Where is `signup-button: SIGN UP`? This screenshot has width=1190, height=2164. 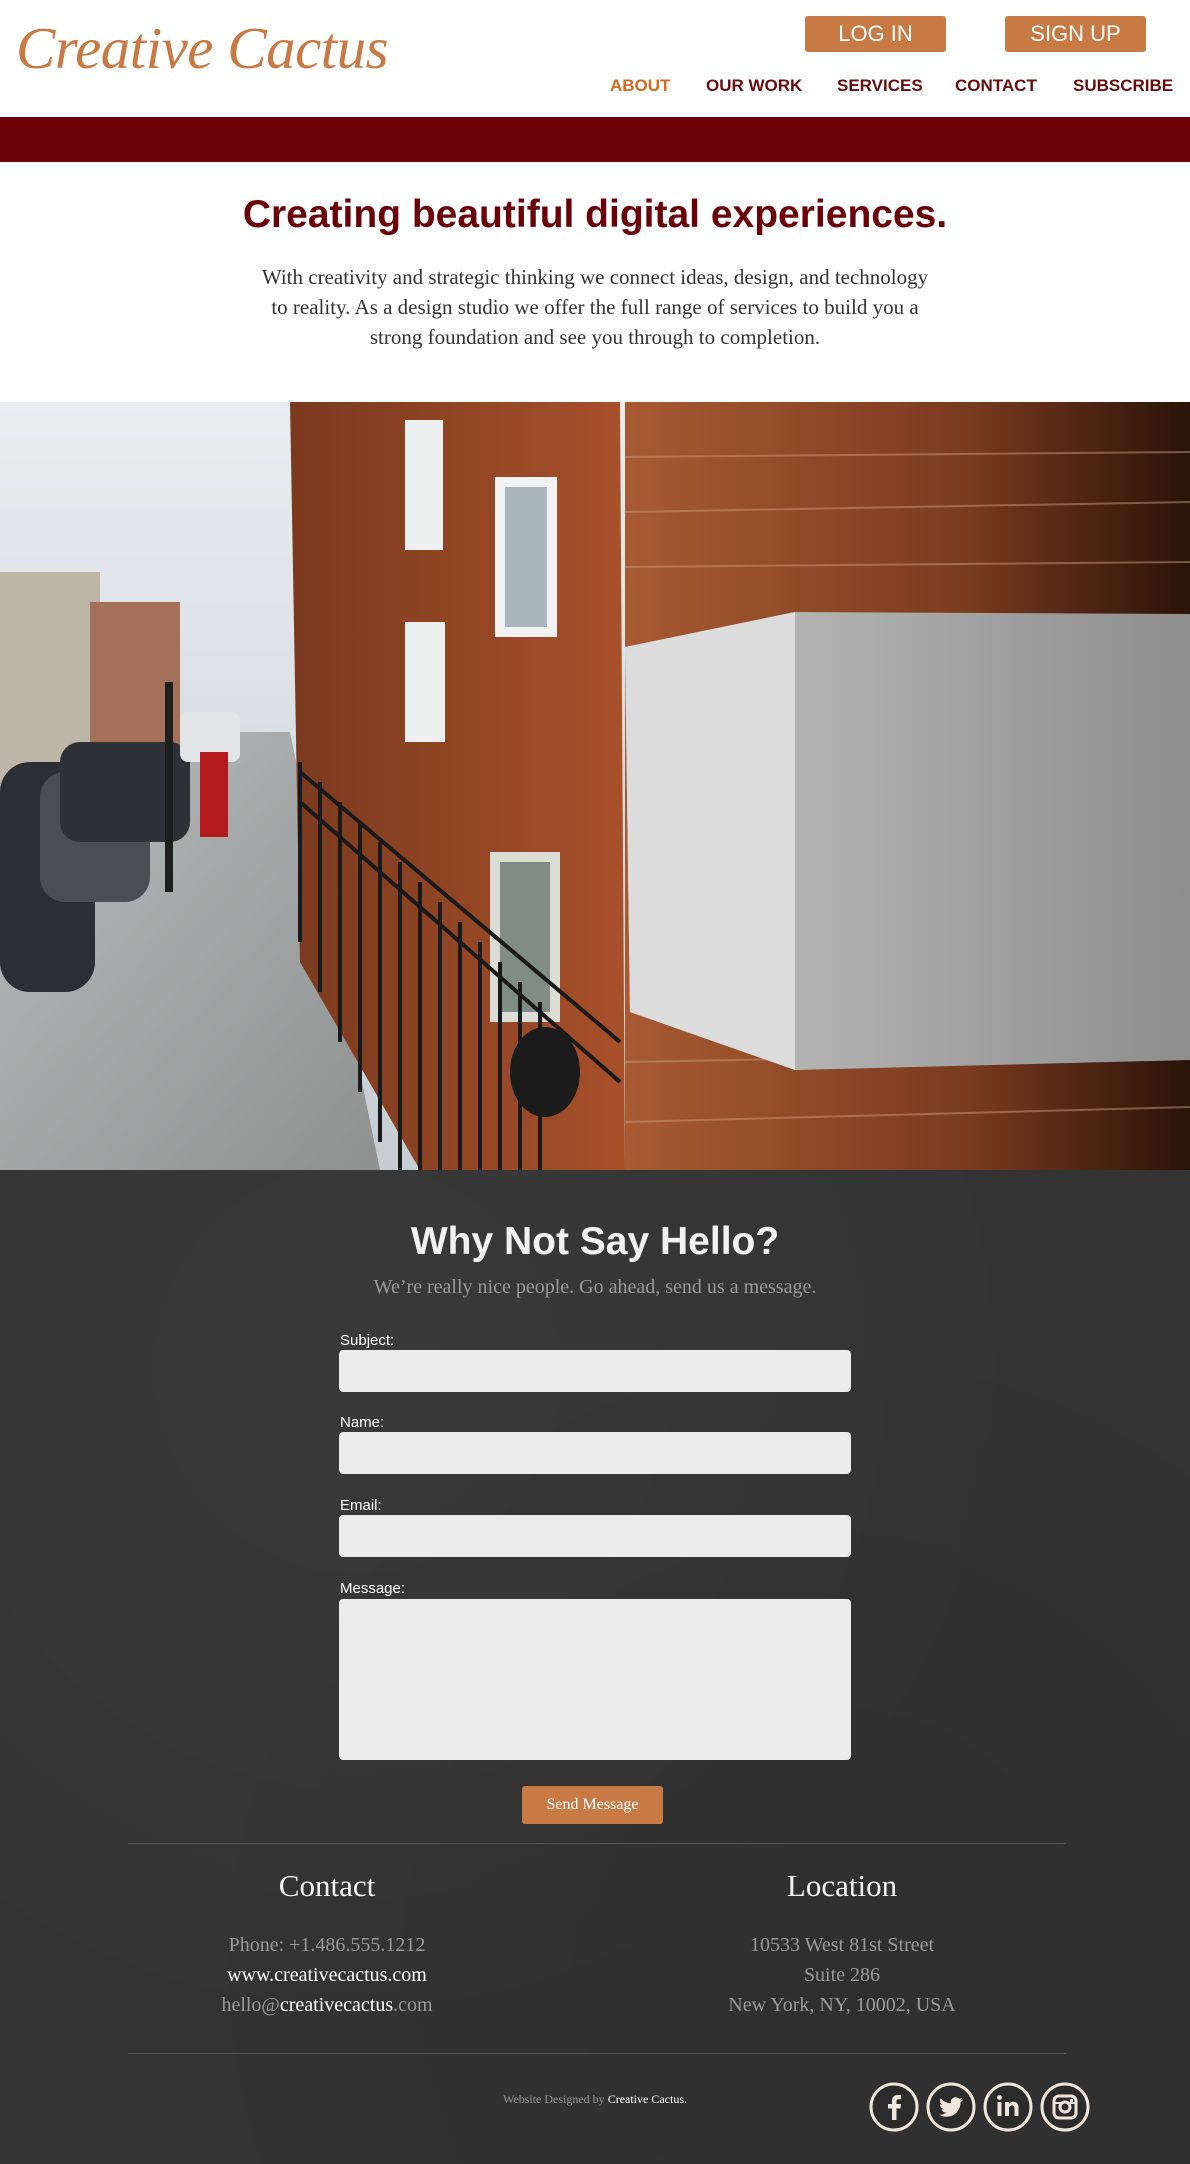
signup-button: SIGN UP is located at coordinates (1075, 34).